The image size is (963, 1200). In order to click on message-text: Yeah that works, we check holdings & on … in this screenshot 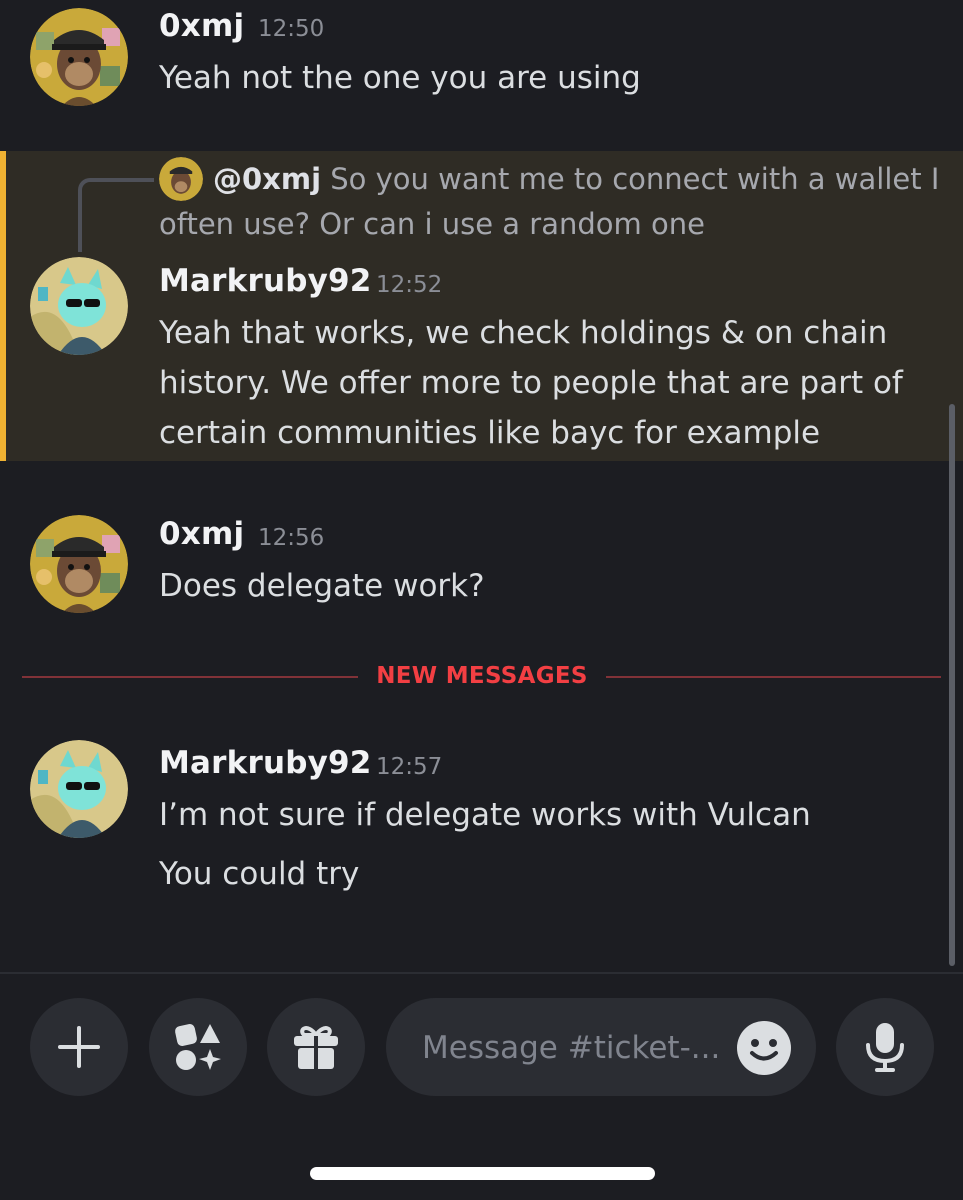, I will do `click(531, 383)`.